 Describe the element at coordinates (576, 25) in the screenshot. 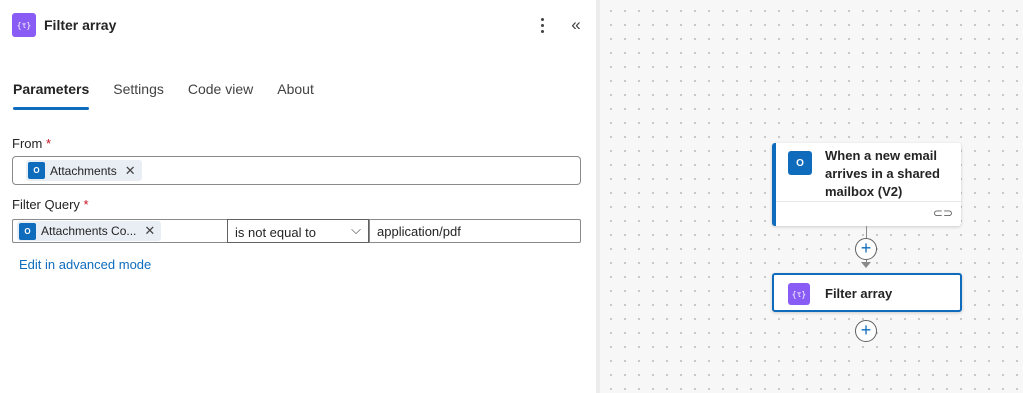

I see `collapse-panel-icon: «` at that location.